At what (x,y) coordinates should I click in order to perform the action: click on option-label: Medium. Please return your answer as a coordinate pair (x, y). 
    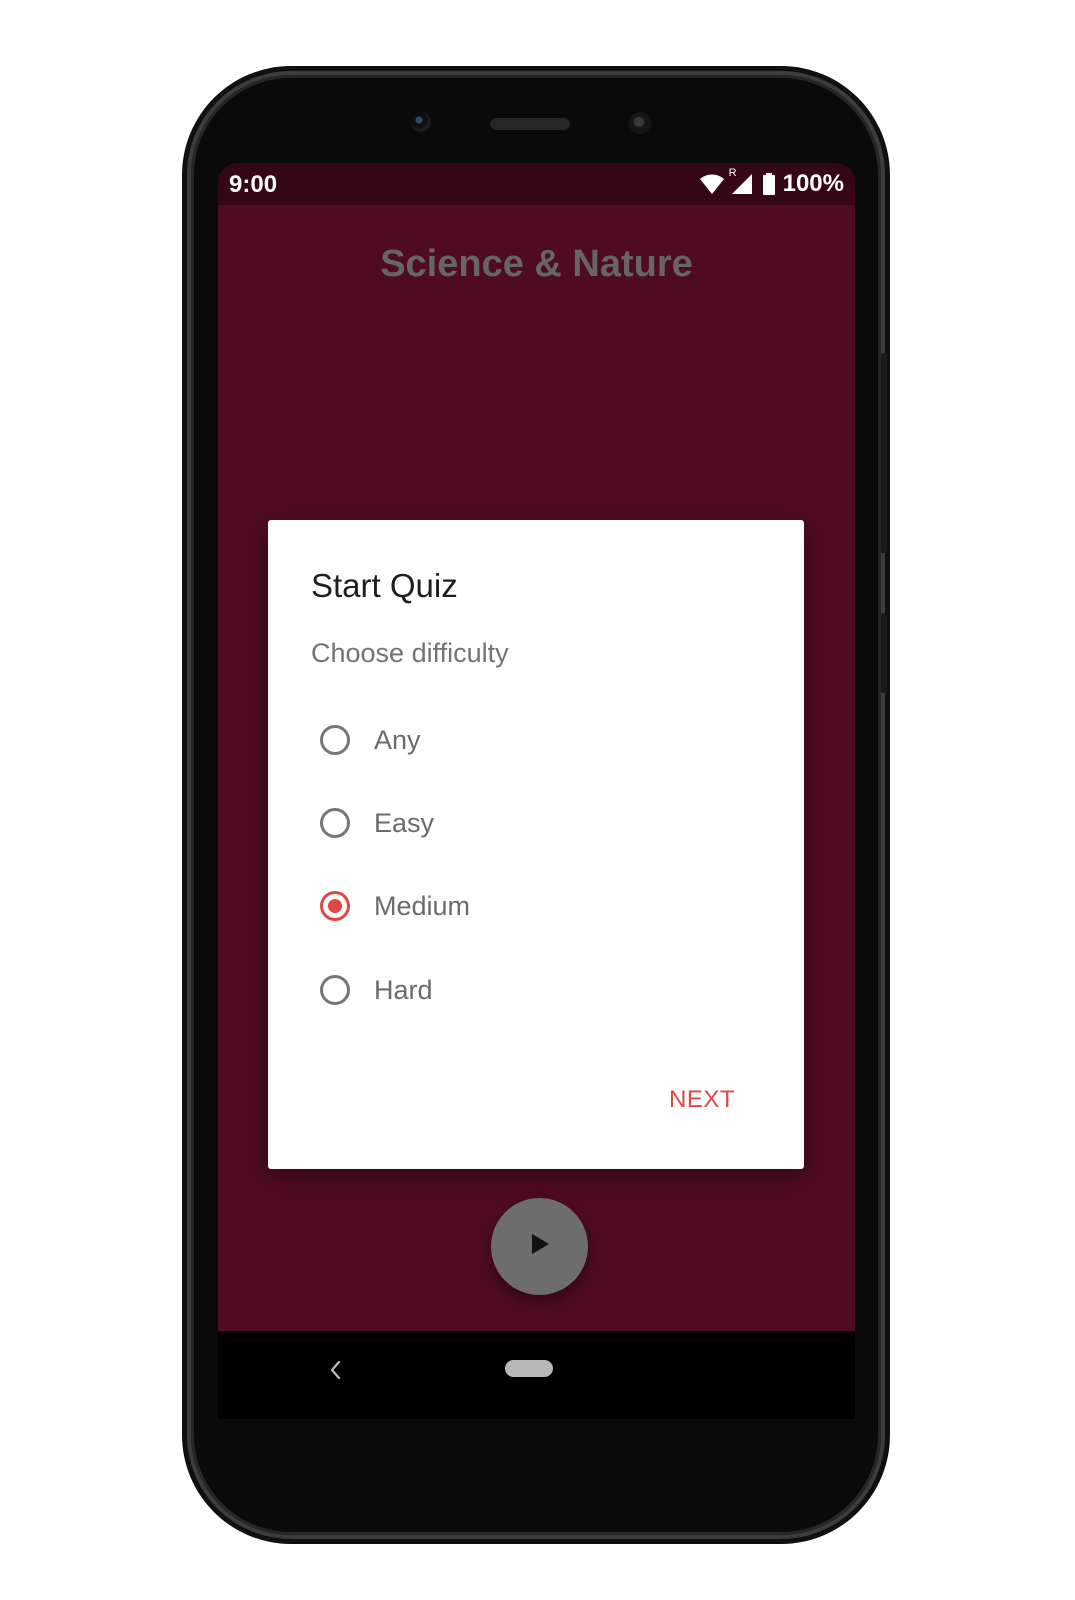
    Looking at the image, I should click on (422, 905).